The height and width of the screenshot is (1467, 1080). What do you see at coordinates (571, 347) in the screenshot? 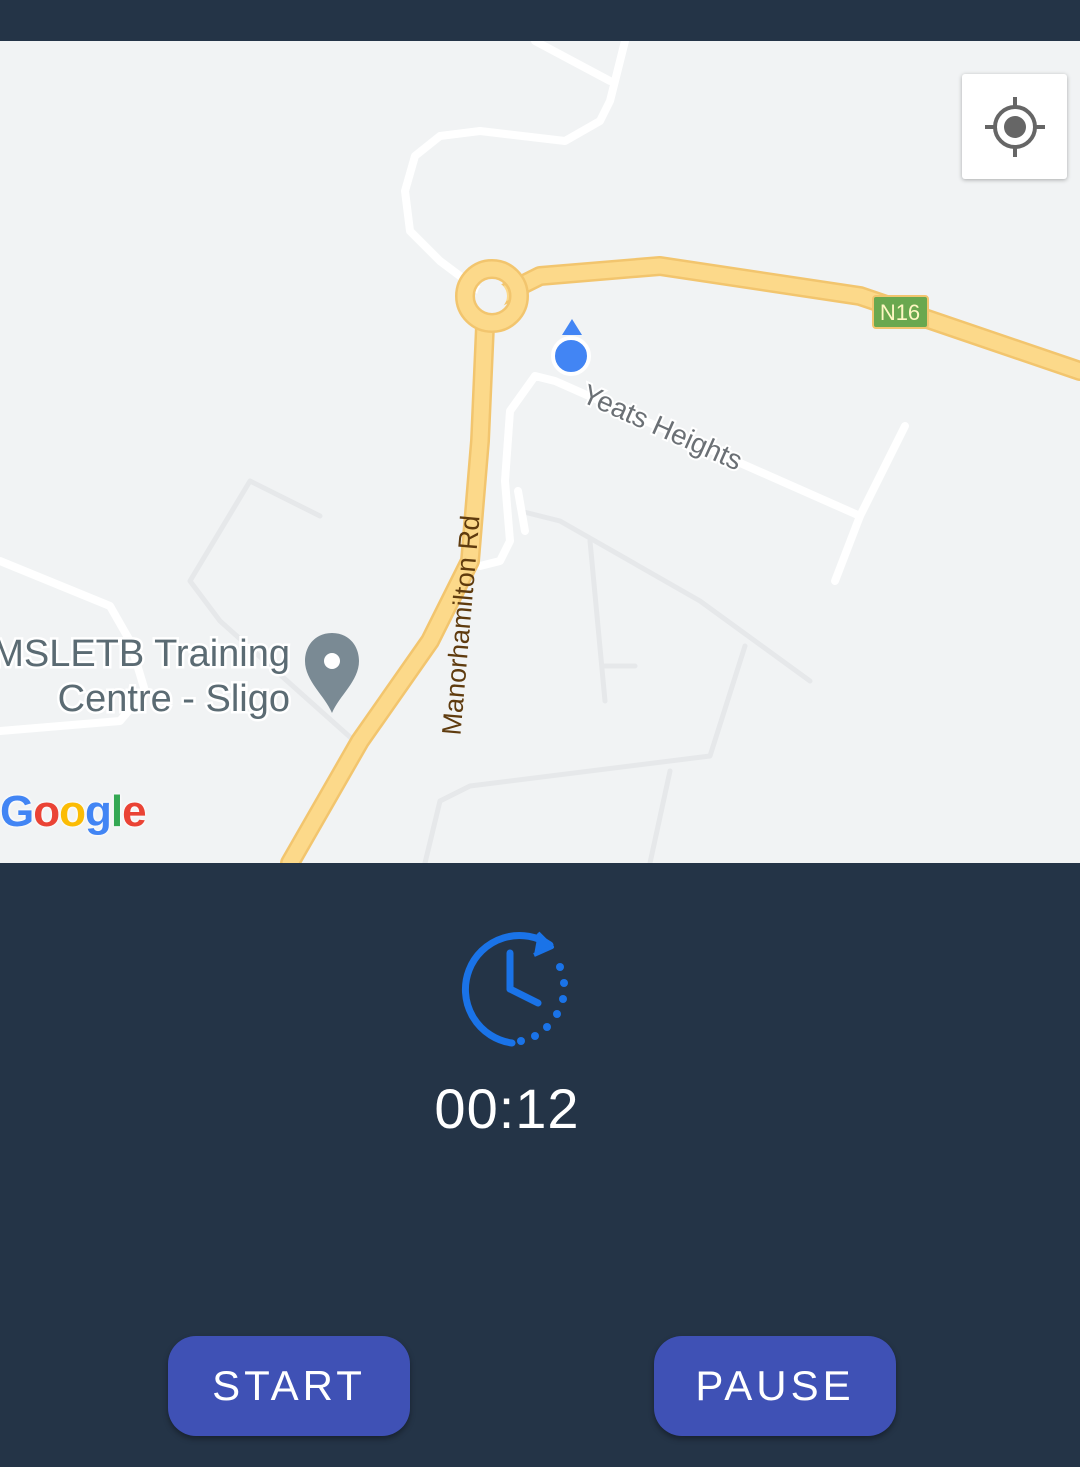
I see `user-location-dot-icon` at bounding box center [571, 347].